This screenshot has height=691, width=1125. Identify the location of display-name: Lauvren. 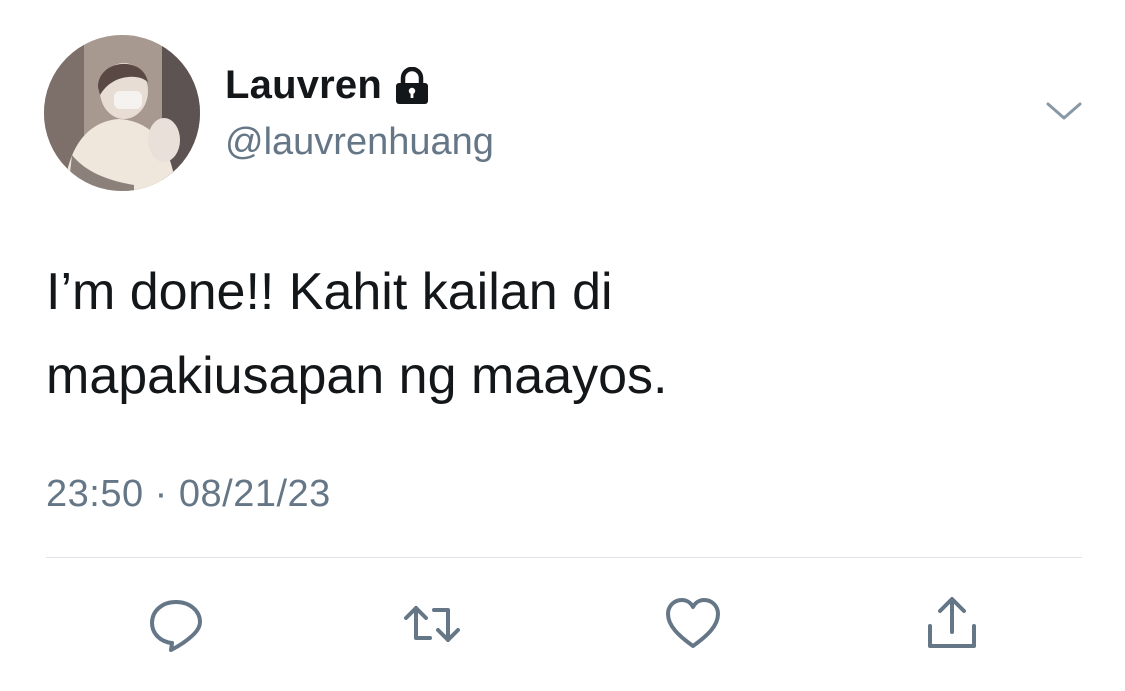
(303, 85).